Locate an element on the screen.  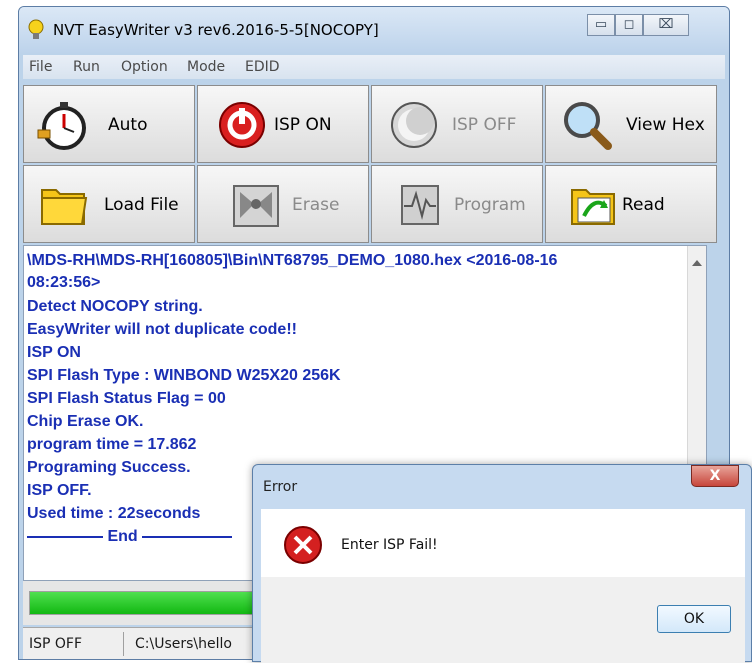
isp-on-button: ISP ON is located at coordinates (283, 124).